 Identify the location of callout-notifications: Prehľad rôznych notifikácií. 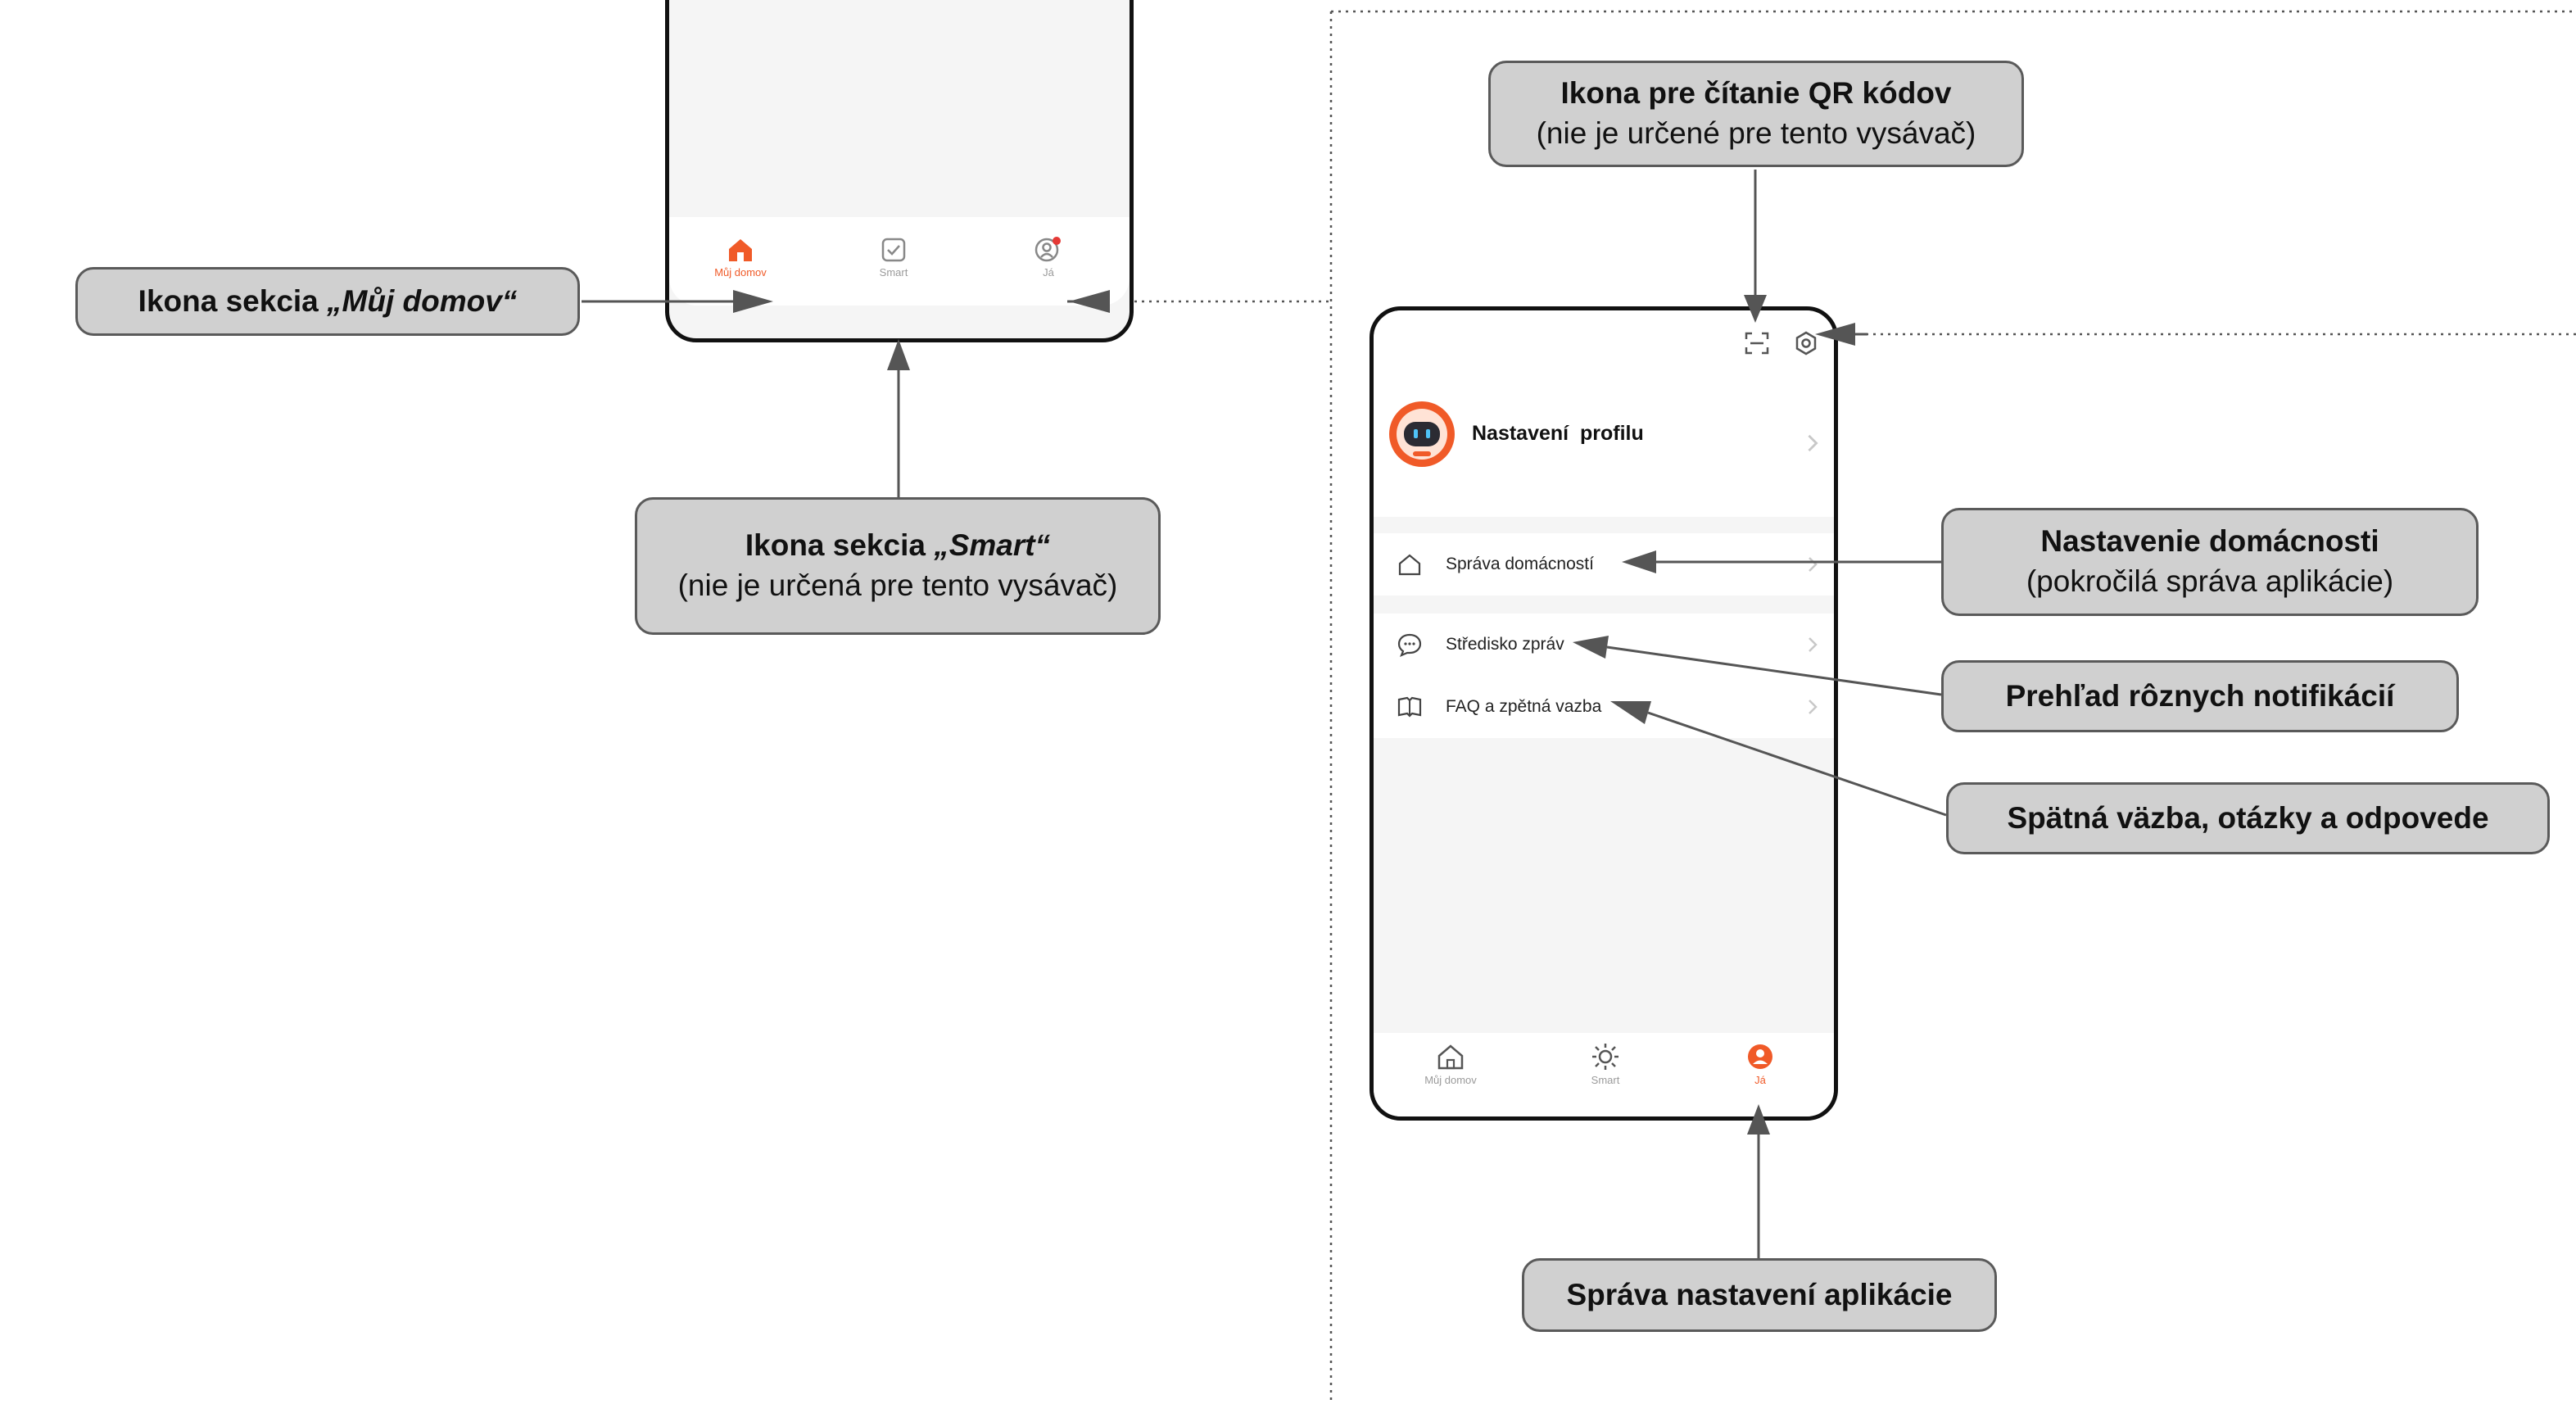
(2200, 696).